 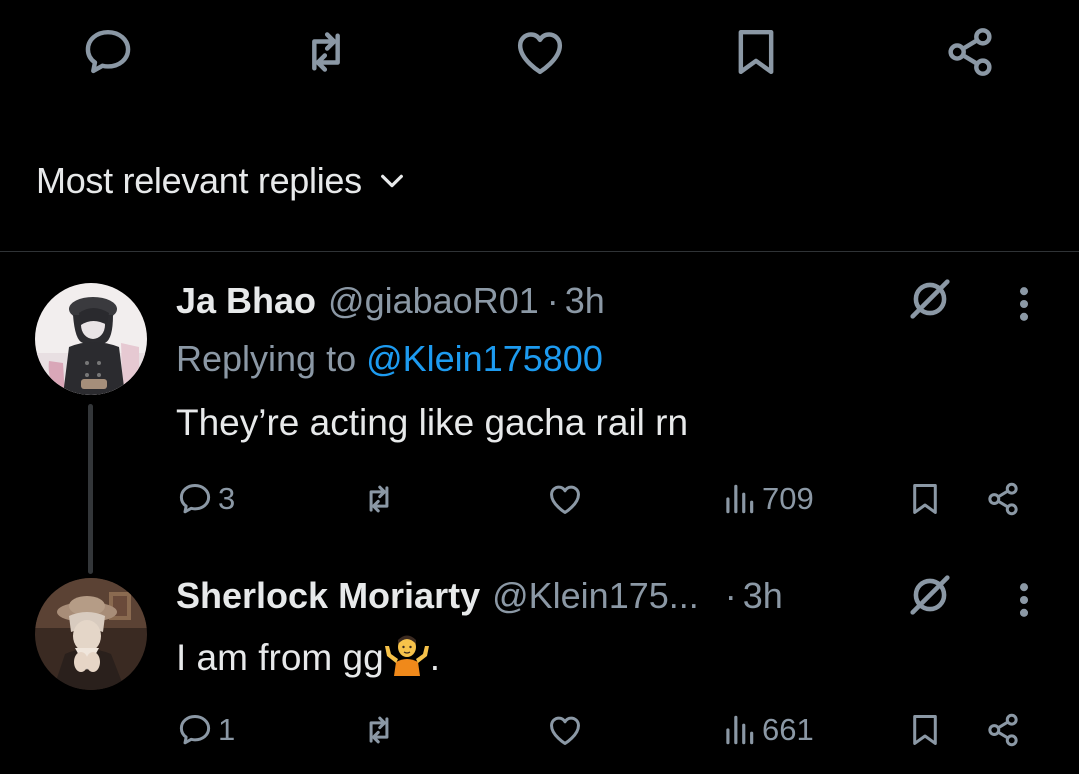 I want to click on reply-action-bar: 1 661, so click(x=539, y=730).